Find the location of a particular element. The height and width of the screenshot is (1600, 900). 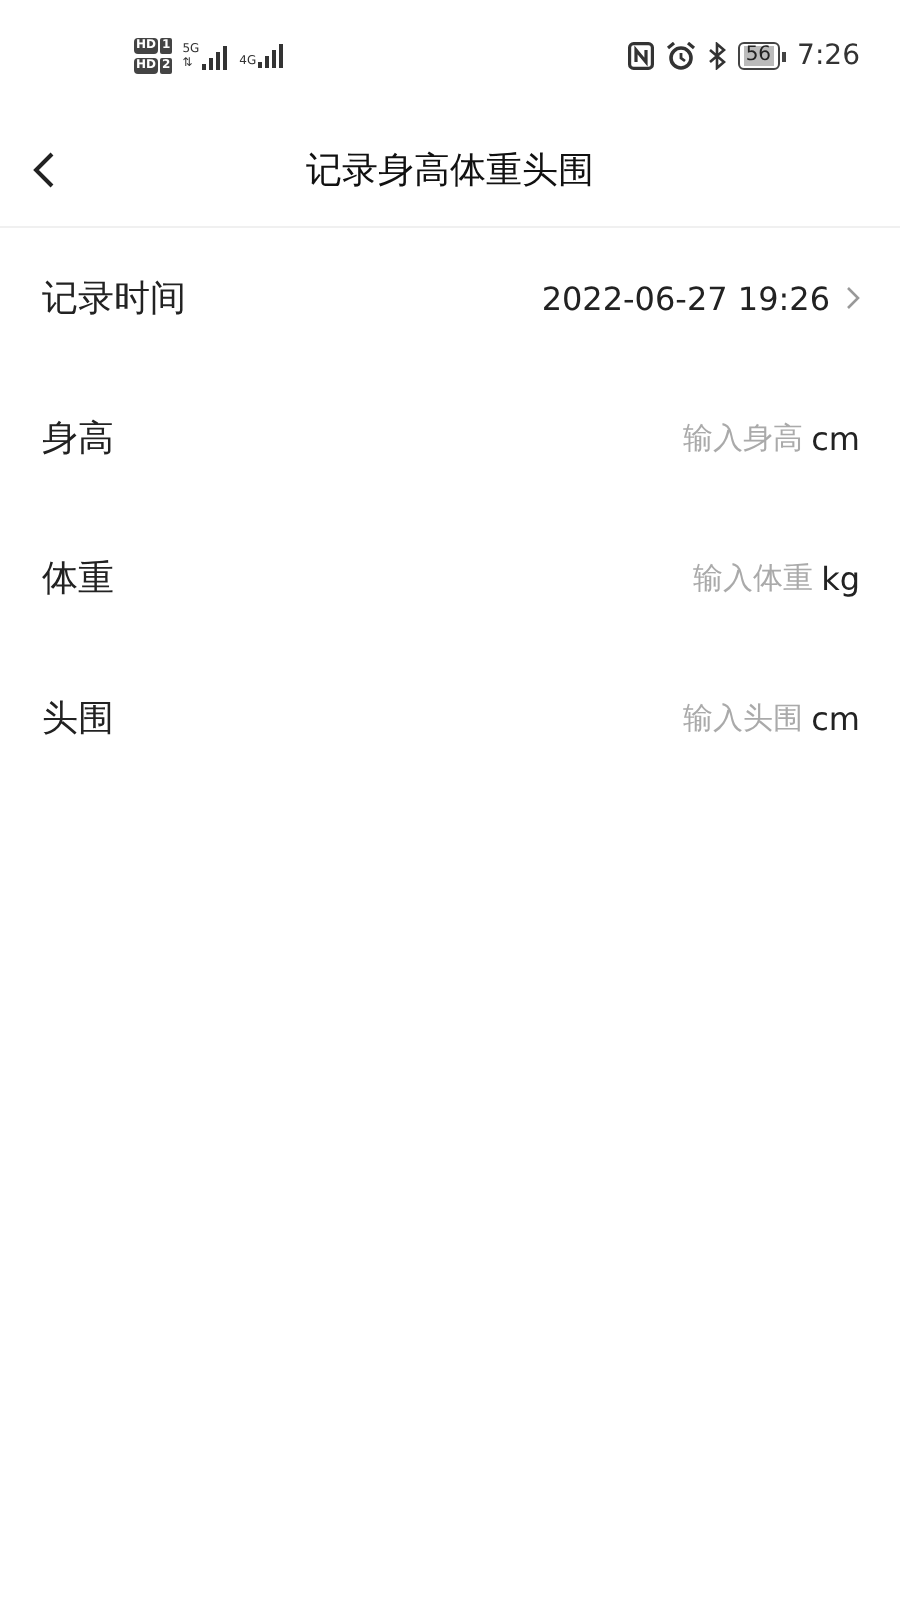

date-picker: 2022-06-27 19:26 is located at coordinates (700, 298).